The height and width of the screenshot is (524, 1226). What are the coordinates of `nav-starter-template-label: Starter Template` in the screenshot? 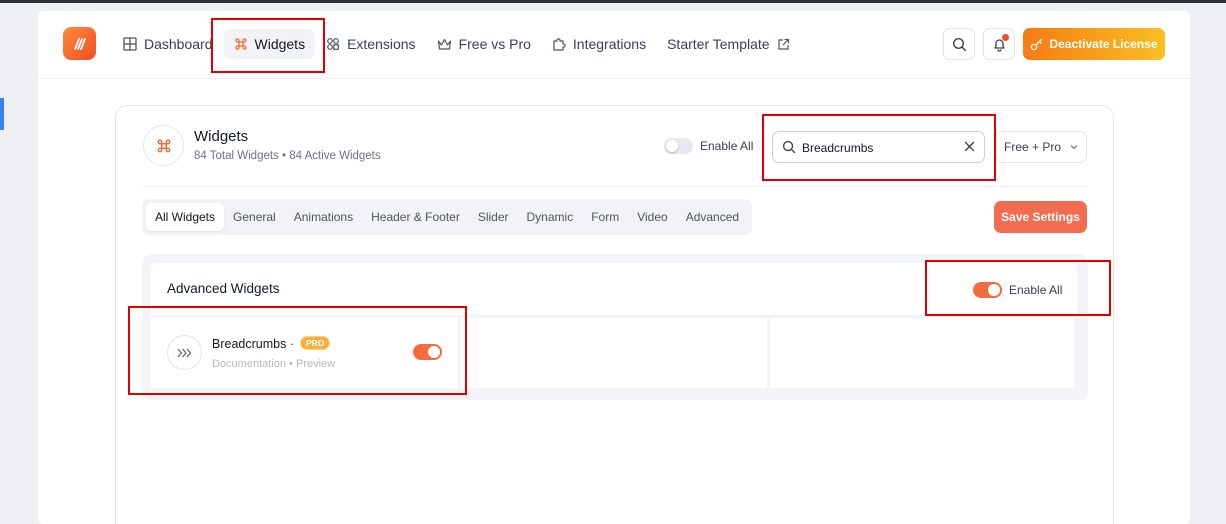 It's located at (718, 44).